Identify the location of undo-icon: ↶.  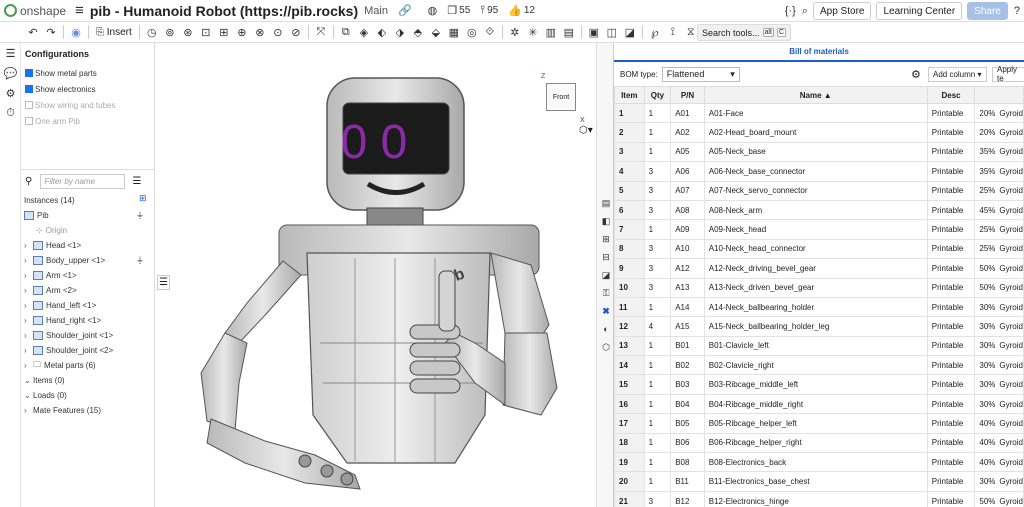
(33, 32).